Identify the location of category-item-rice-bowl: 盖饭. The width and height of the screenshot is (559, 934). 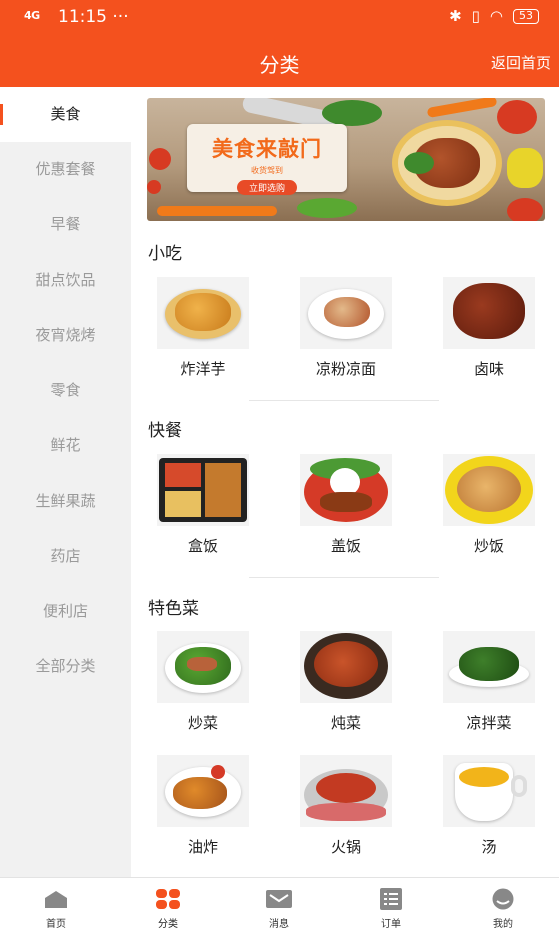
(343, 509).